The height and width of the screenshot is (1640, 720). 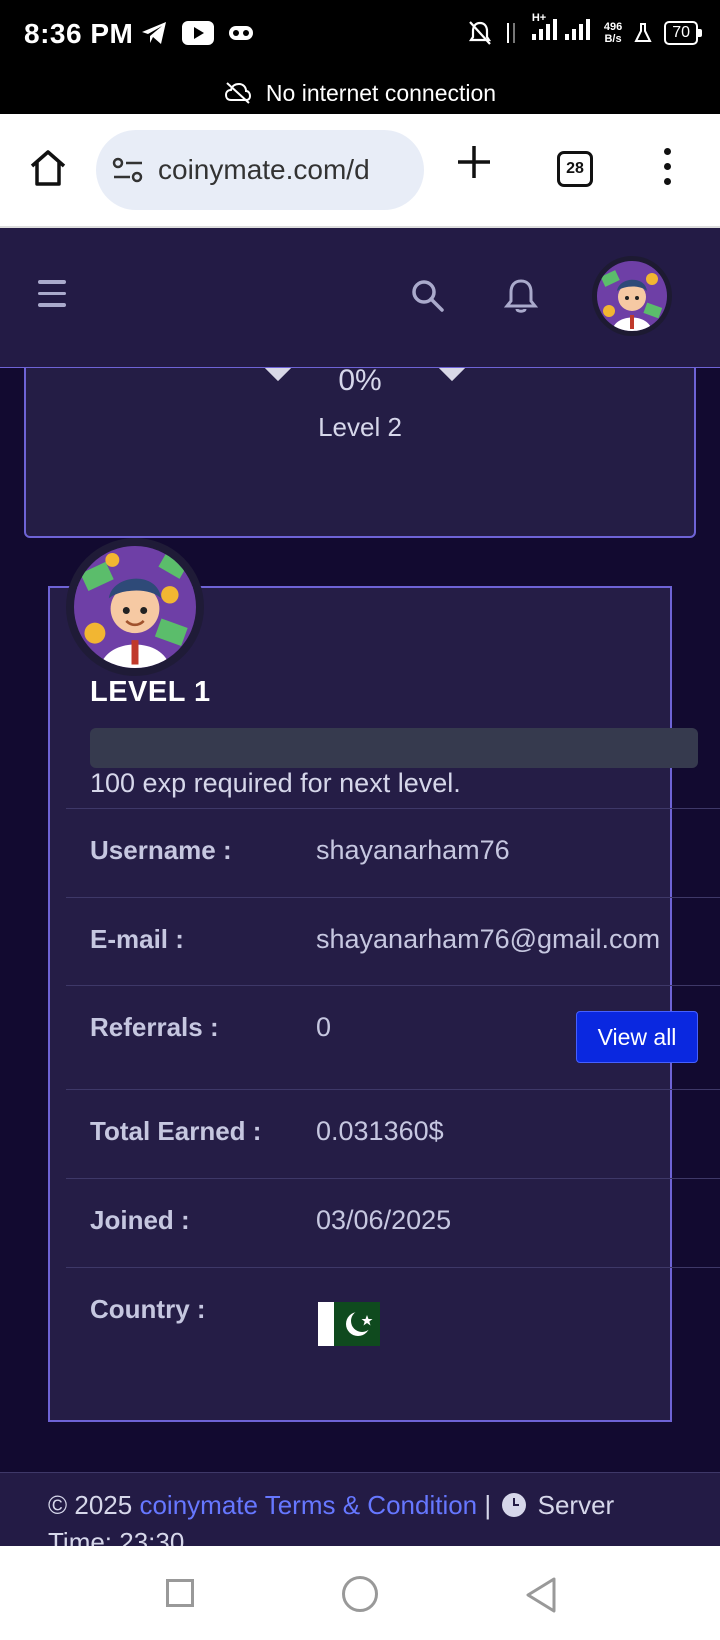 What do you see at coordinates (360, 298) in the screenshot?
I see `site-header` at bounding box center [360, 298].